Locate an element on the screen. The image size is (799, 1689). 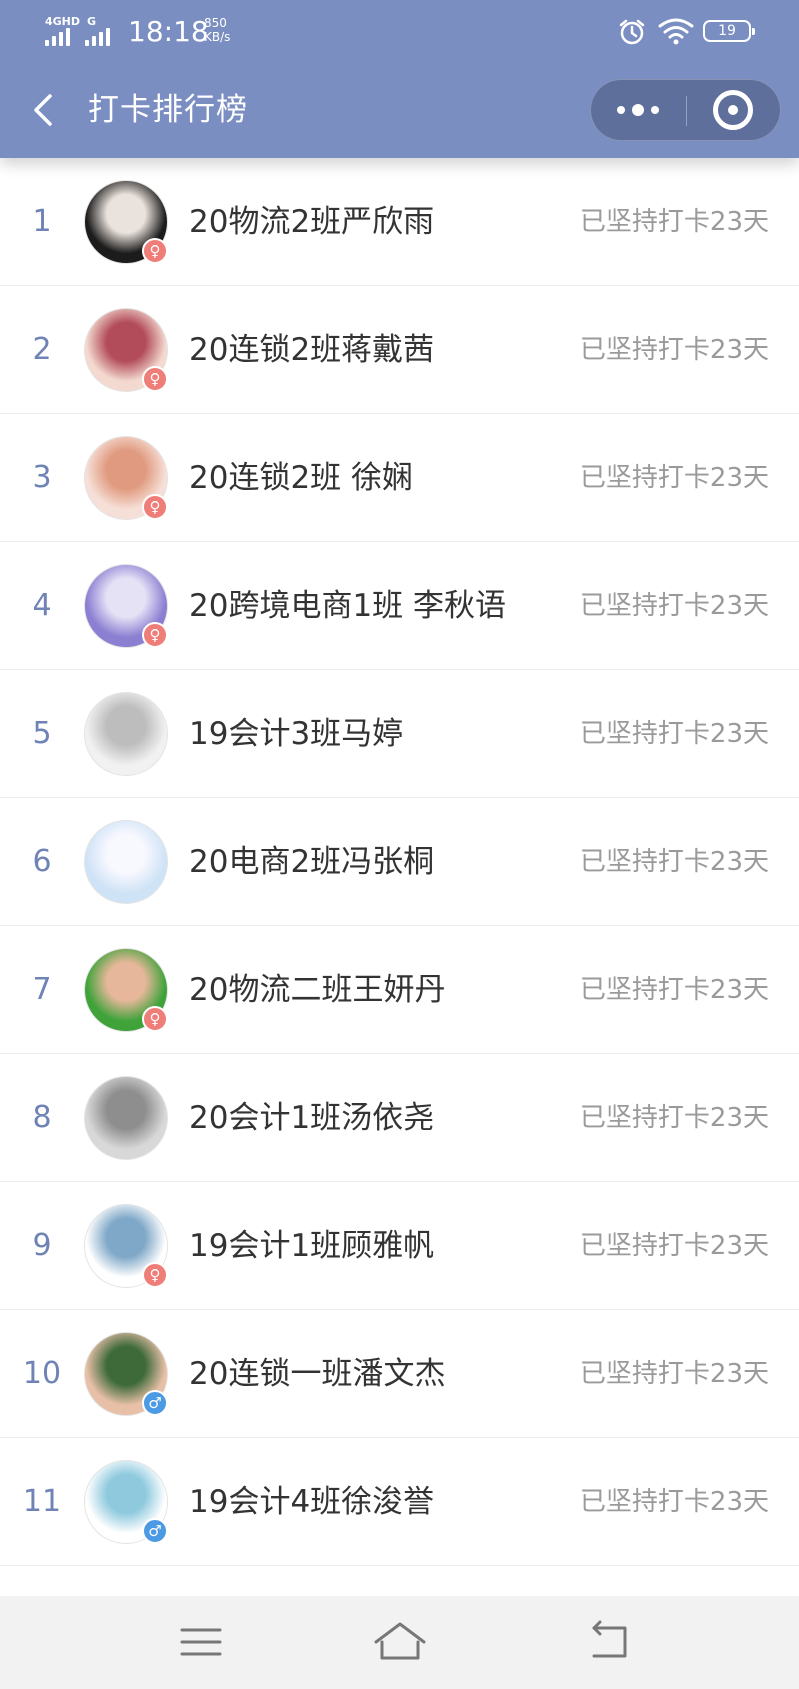
chevron-left-icon is located at coordinates (43, 110).